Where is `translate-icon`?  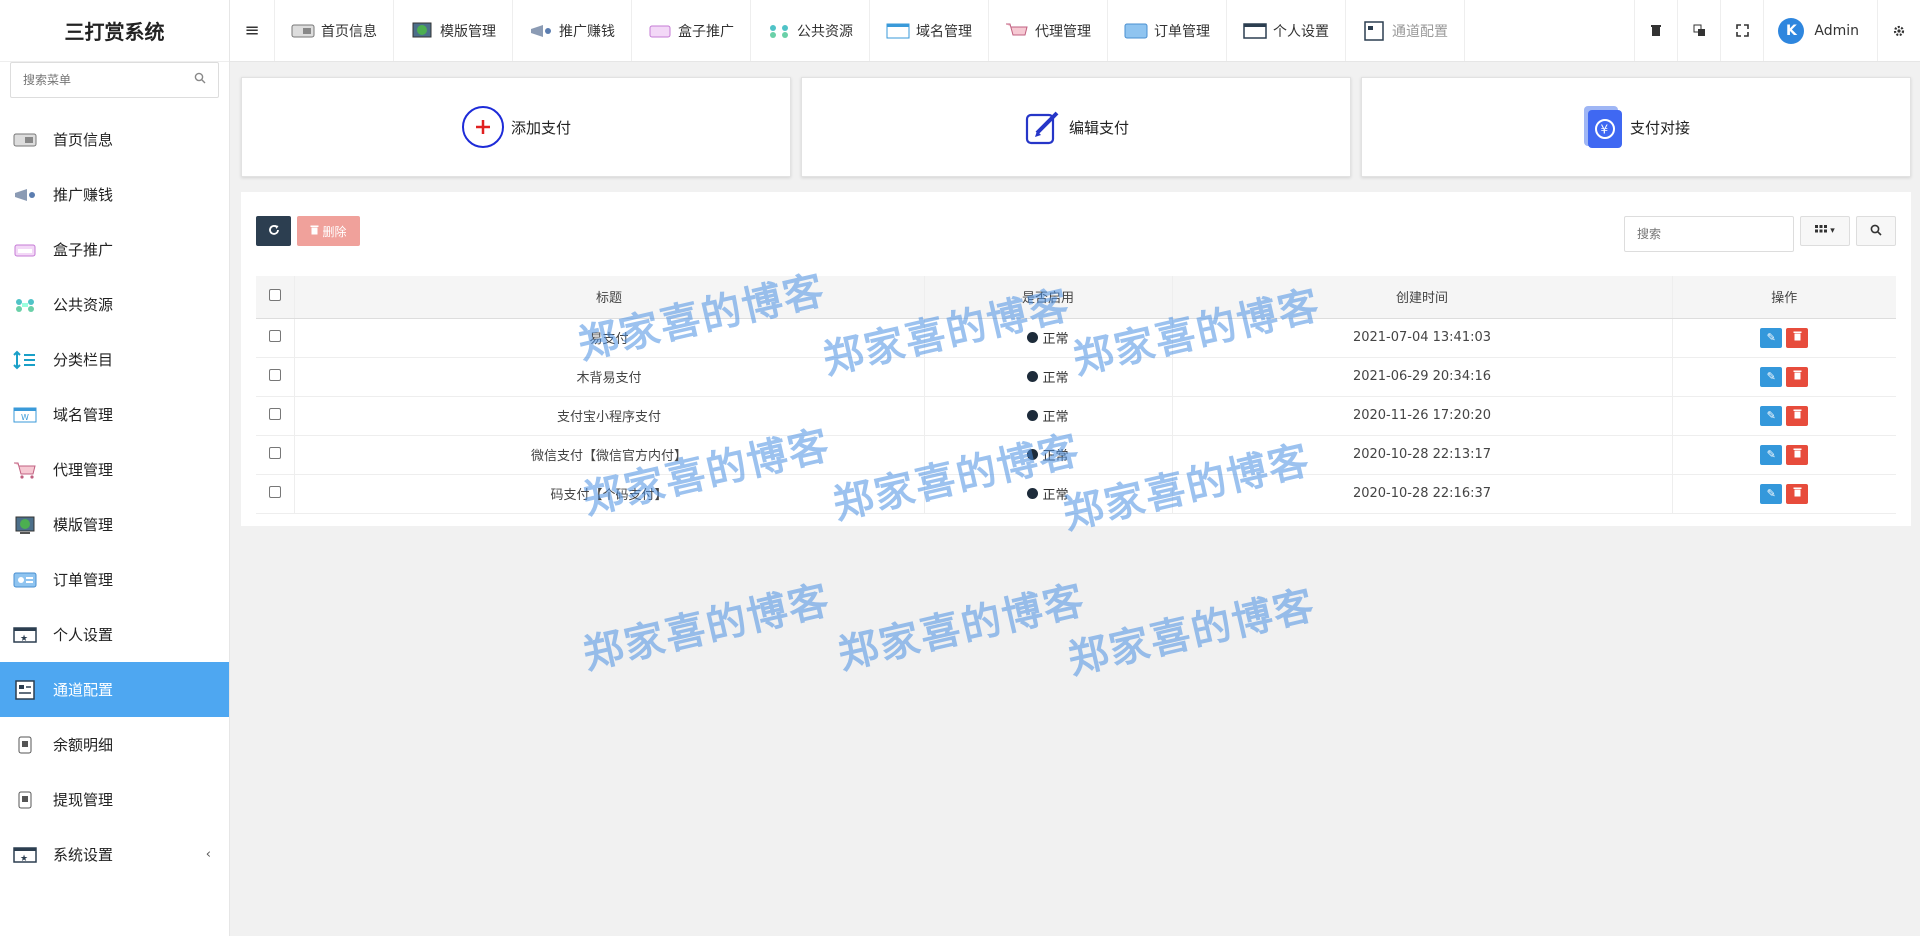 translate-icon is located at coordinates (1698, 30).